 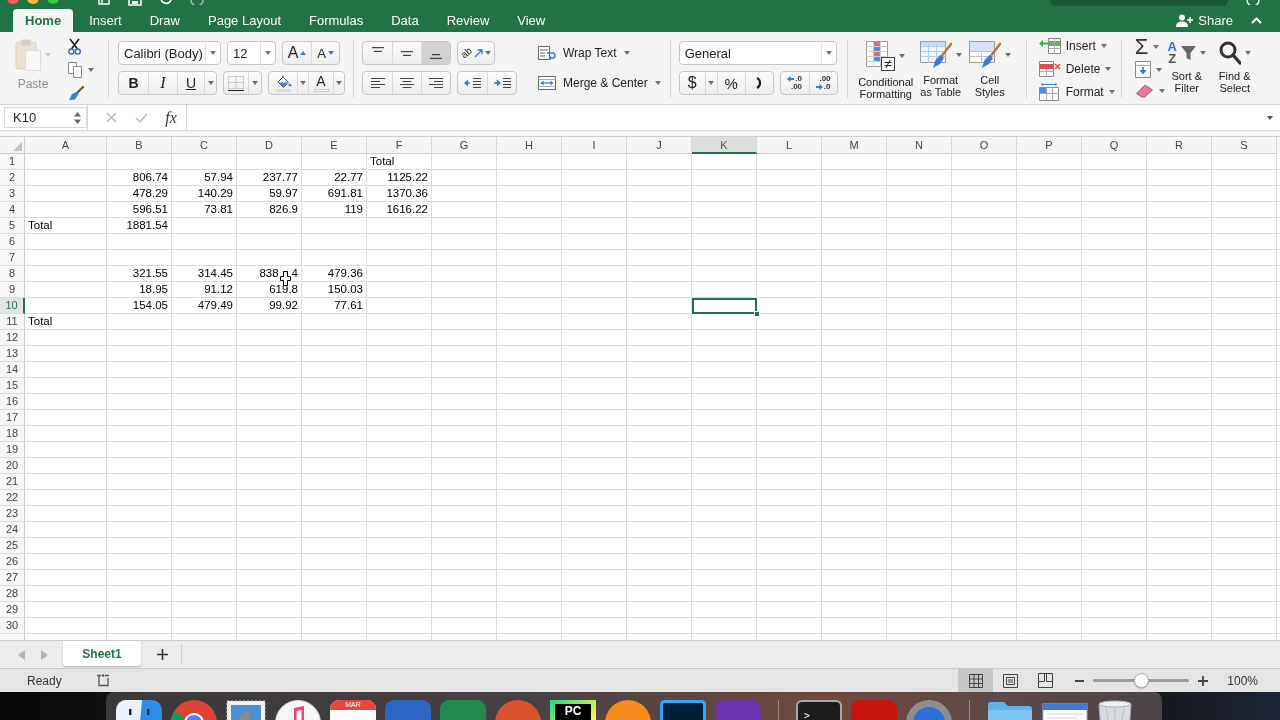 What do you see at coordinates (254, 83) in the screenshot?
I see `borders-menu-button` at bounding box center [254, 83].